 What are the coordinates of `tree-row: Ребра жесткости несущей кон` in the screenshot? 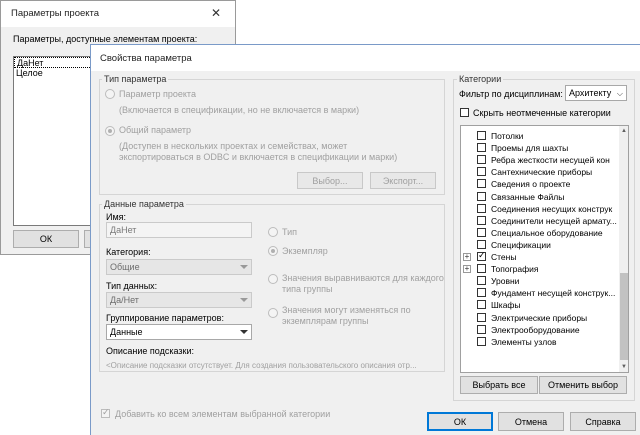 It's located at (541, 160).